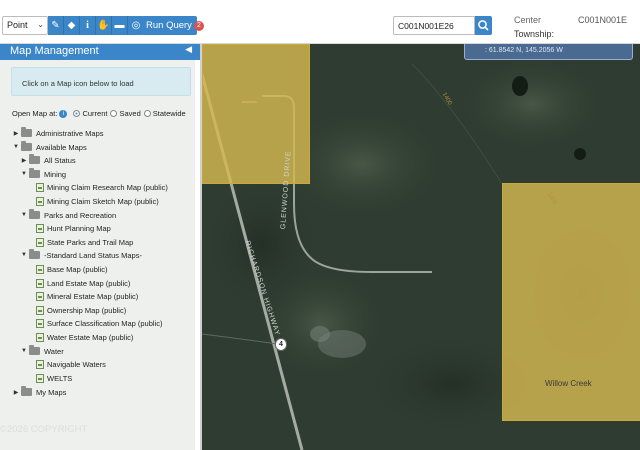  I want to click on tree-label: Mining Claim Research Map (public), so click(107, 187).